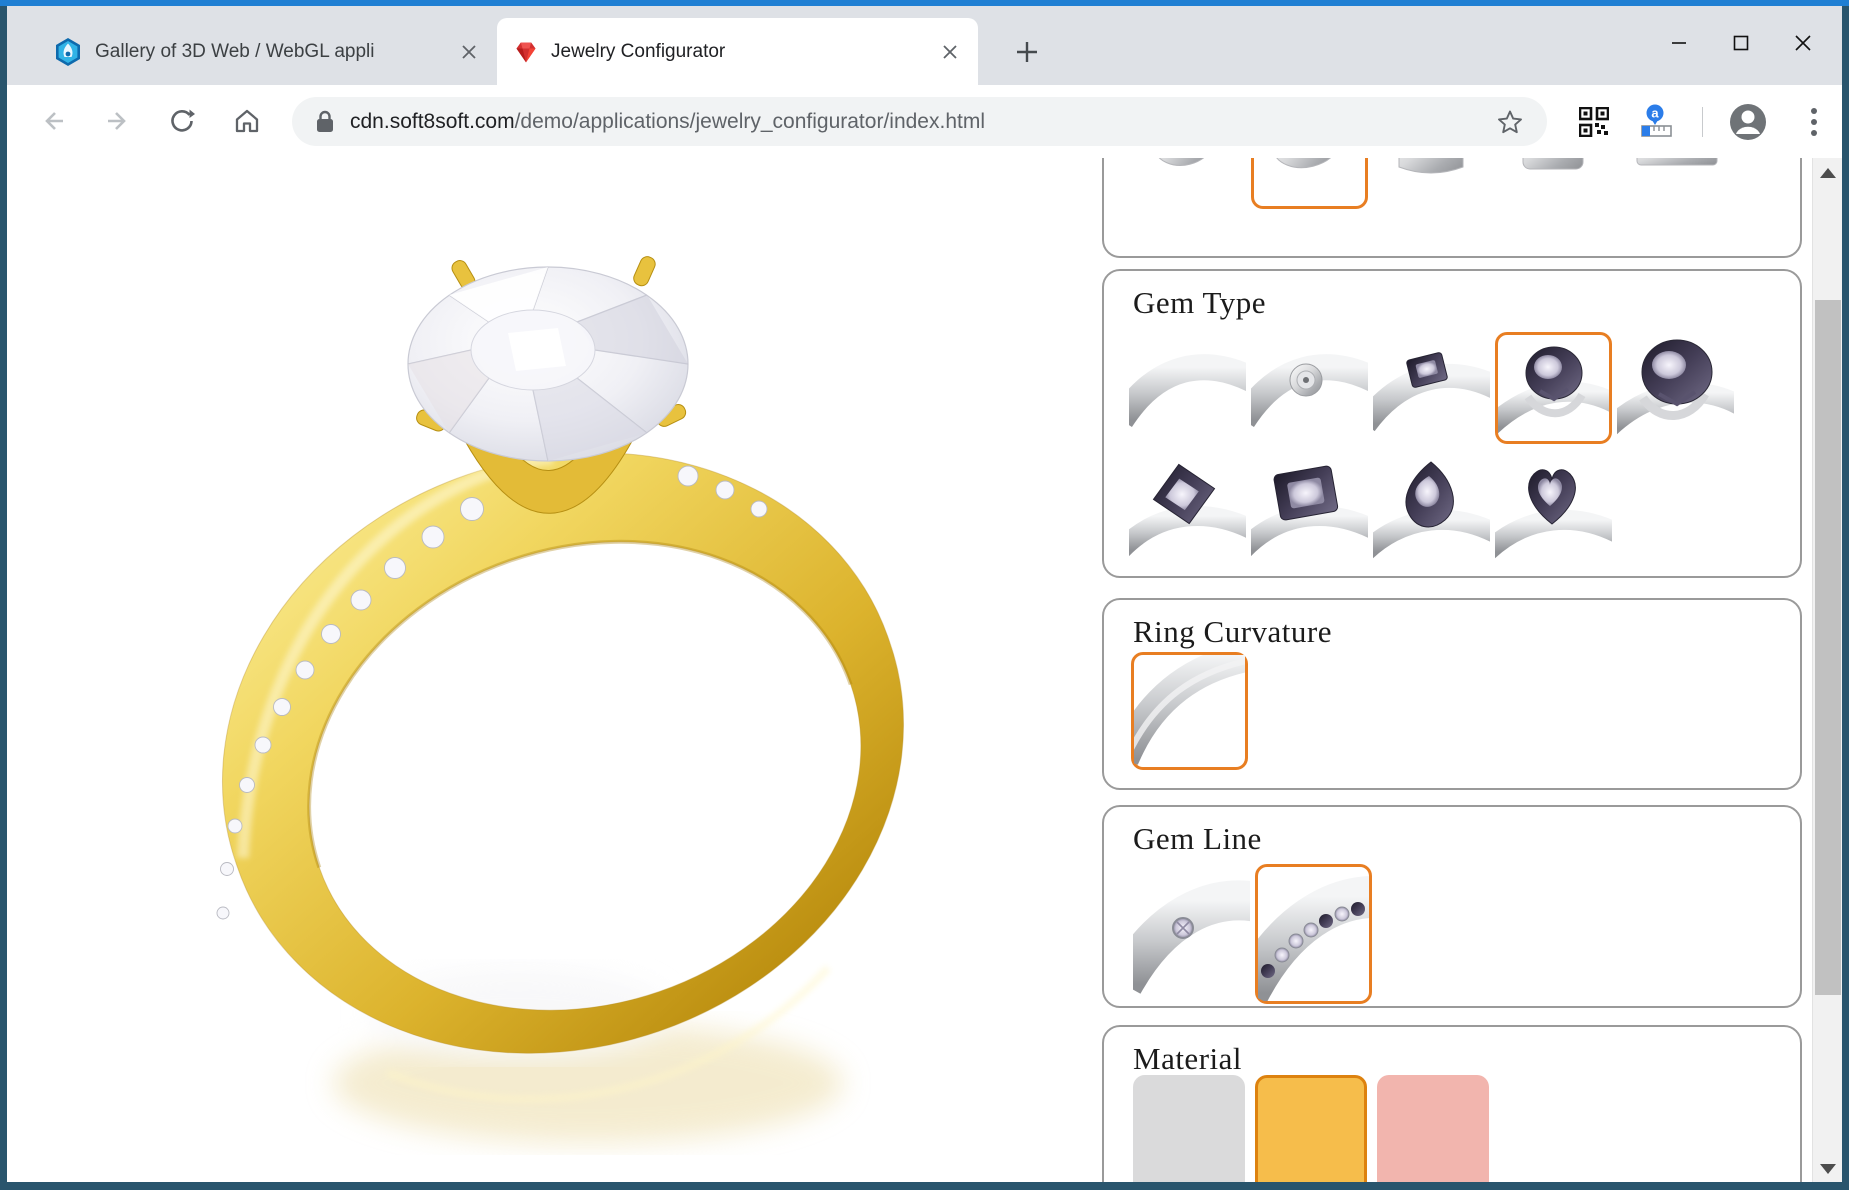 The image size is (1849, 1190). What do you see at coordinates (118, 121) in the screenshot?
I see `forward-button` at bounding box center [118, 121].